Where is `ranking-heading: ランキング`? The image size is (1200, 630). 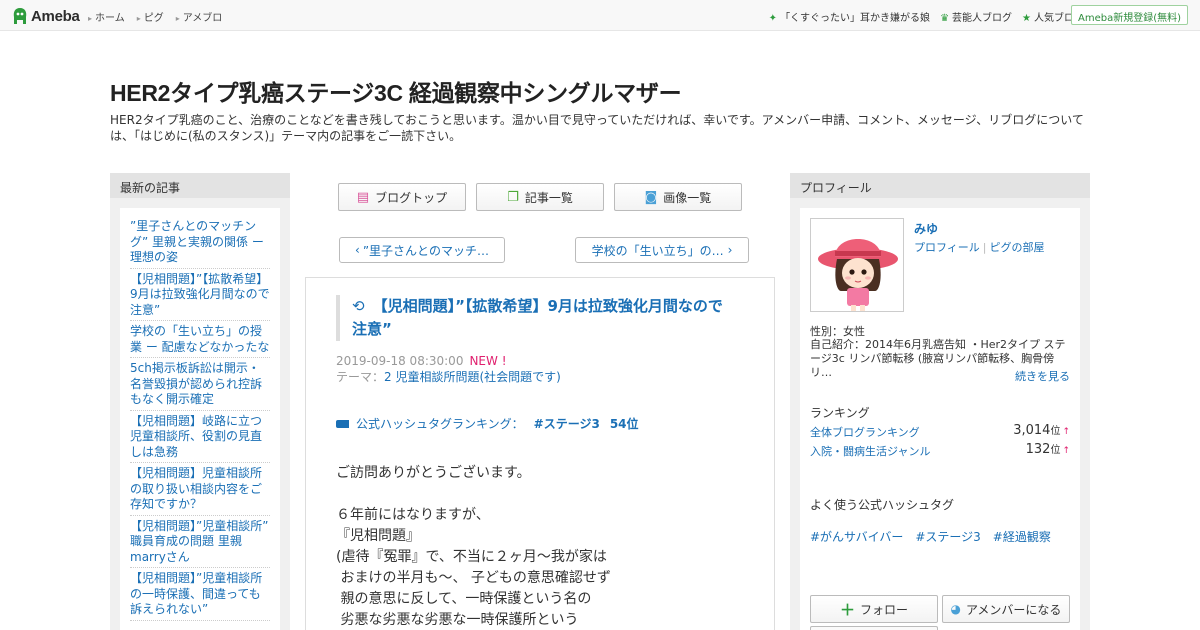
ranking-heading: ランキング is located at coordinates (840, 413).